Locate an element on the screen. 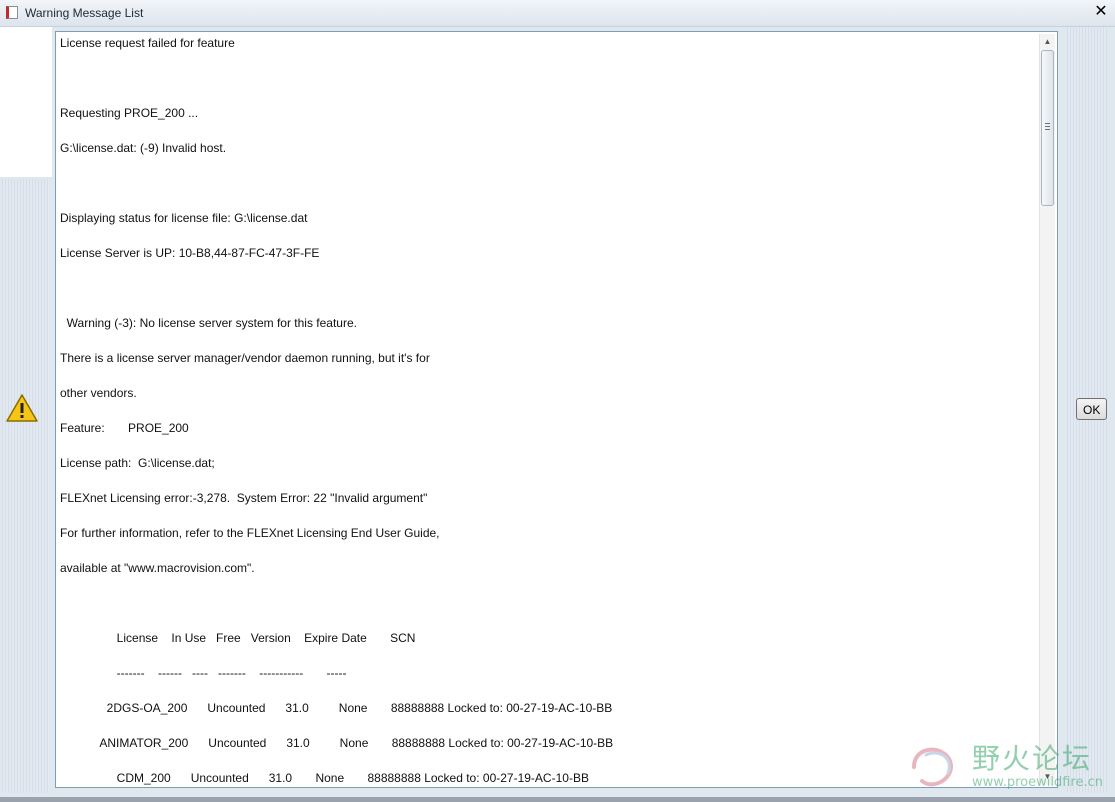 The height and width of the screenshot is (802, 1115). close-icon: ✕ is located at coordinates (1101, 11).